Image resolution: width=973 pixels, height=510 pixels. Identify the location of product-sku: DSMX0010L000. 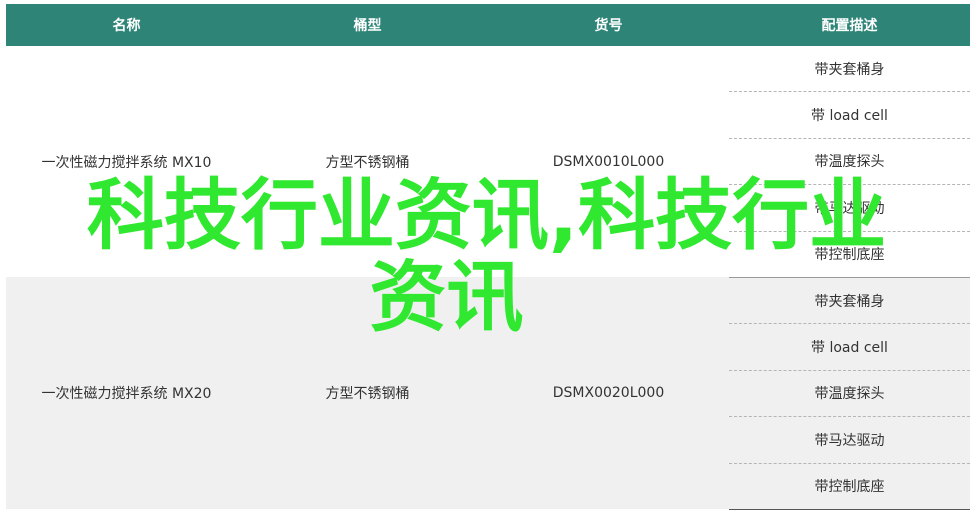
(608, 161).